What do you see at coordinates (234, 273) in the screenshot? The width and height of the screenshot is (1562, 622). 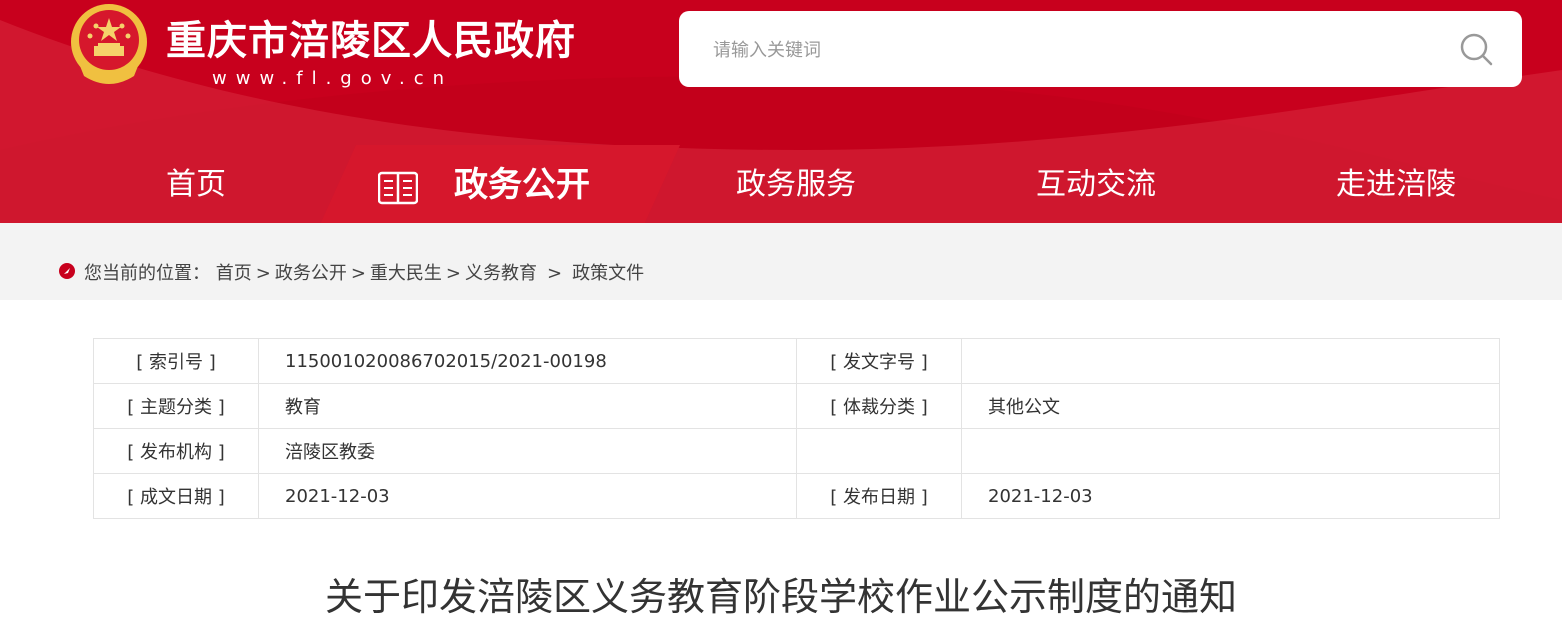 I see `breadcrumb-item-home: 首页` at bounding box center [234, 273].